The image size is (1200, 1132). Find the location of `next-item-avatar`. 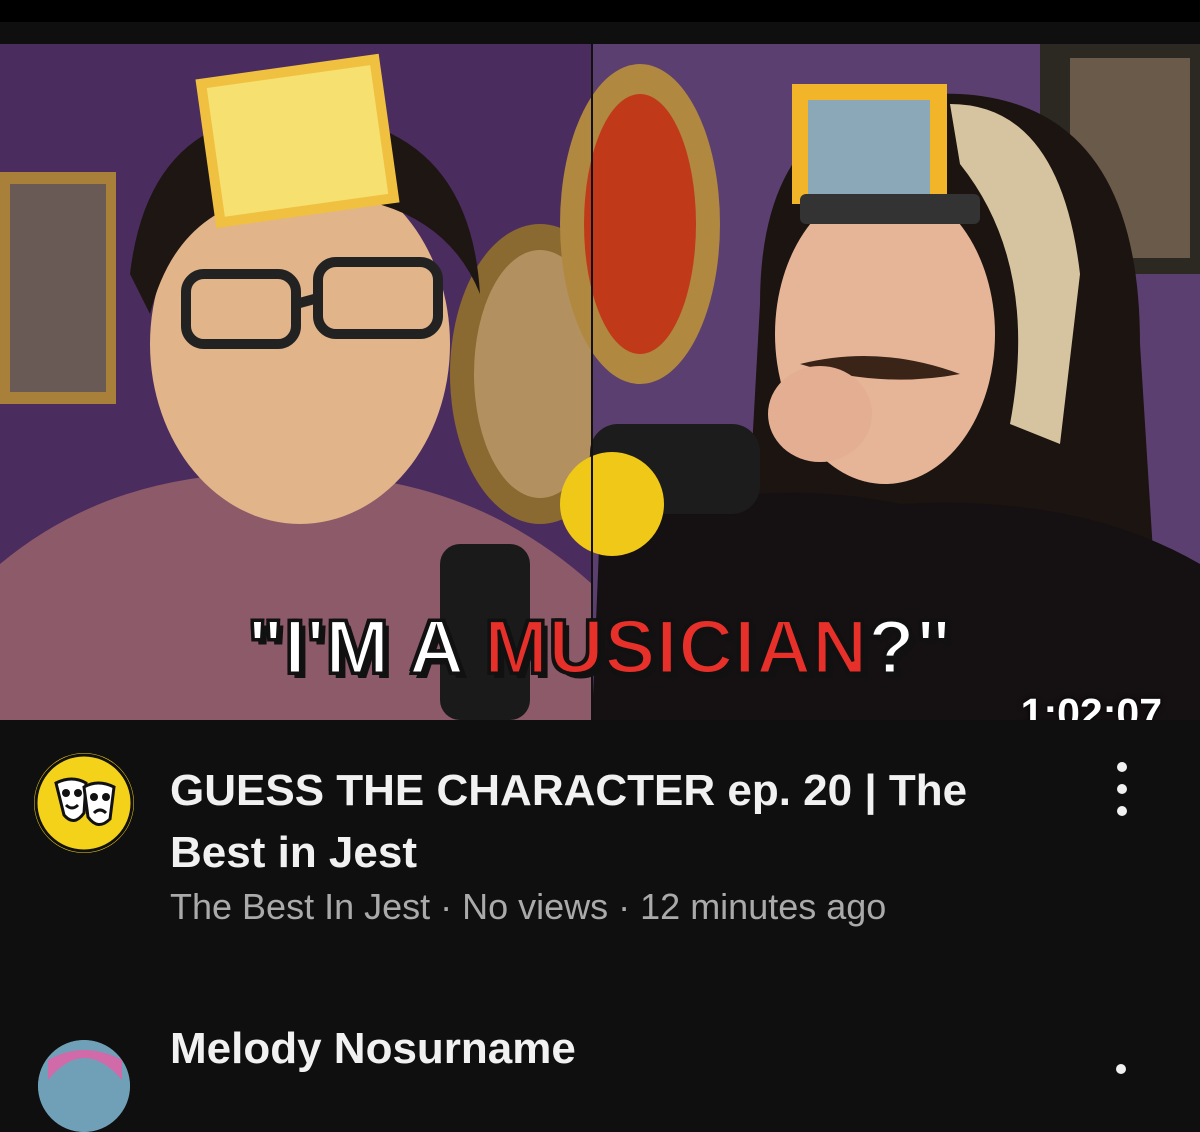

next-item-avatar is located at coordinates (84, 1086).